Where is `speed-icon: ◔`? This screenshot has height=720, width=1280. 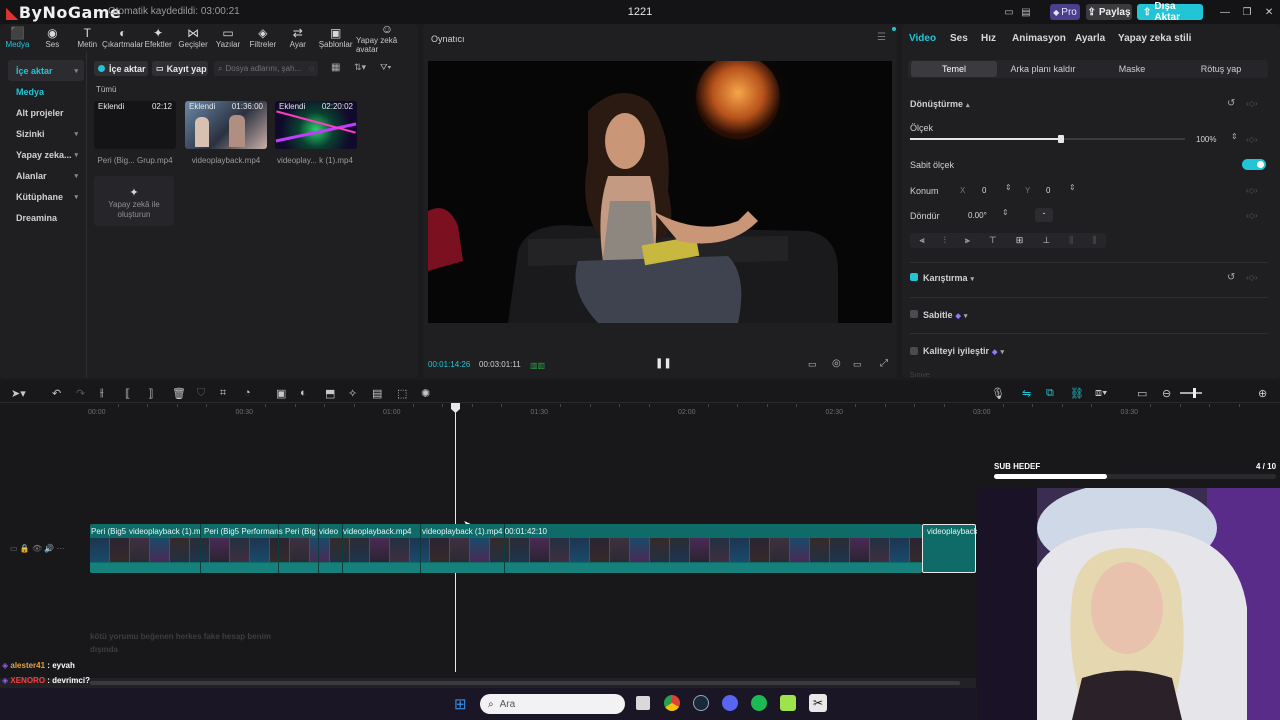
speed-icon: ◔ is located at coordinates (247, 393).